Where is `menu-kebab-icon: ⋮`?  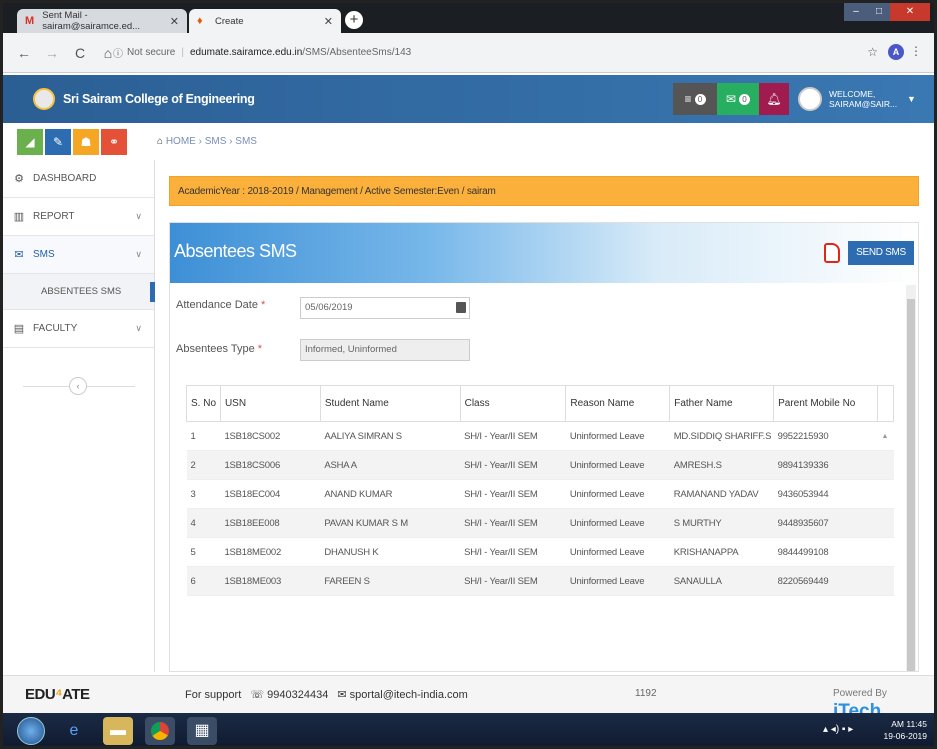
menu-kebab-icon: ⋮ is located at coordinates (916, 51).